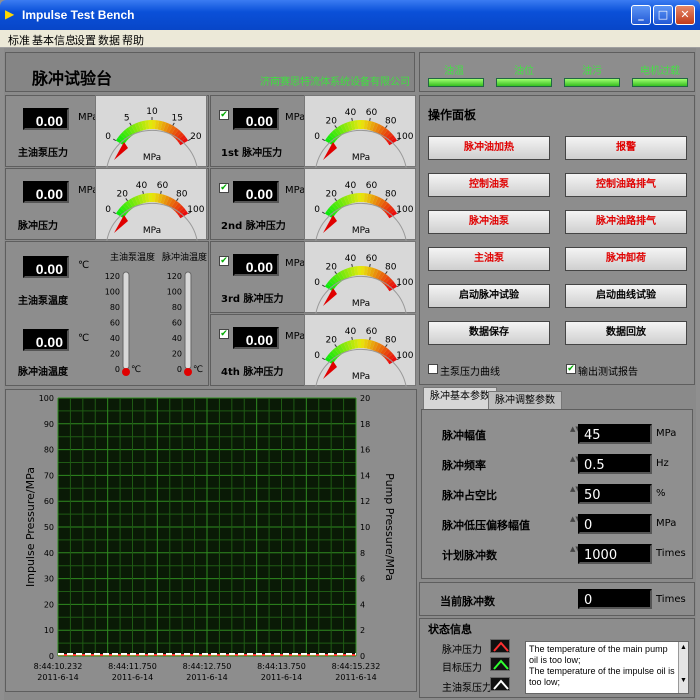 The height and width of the screenshot is (700, 700). Describe the element at coordinates (256, 119) in the screenshot. I see `p1-value: 0.00` at that location.